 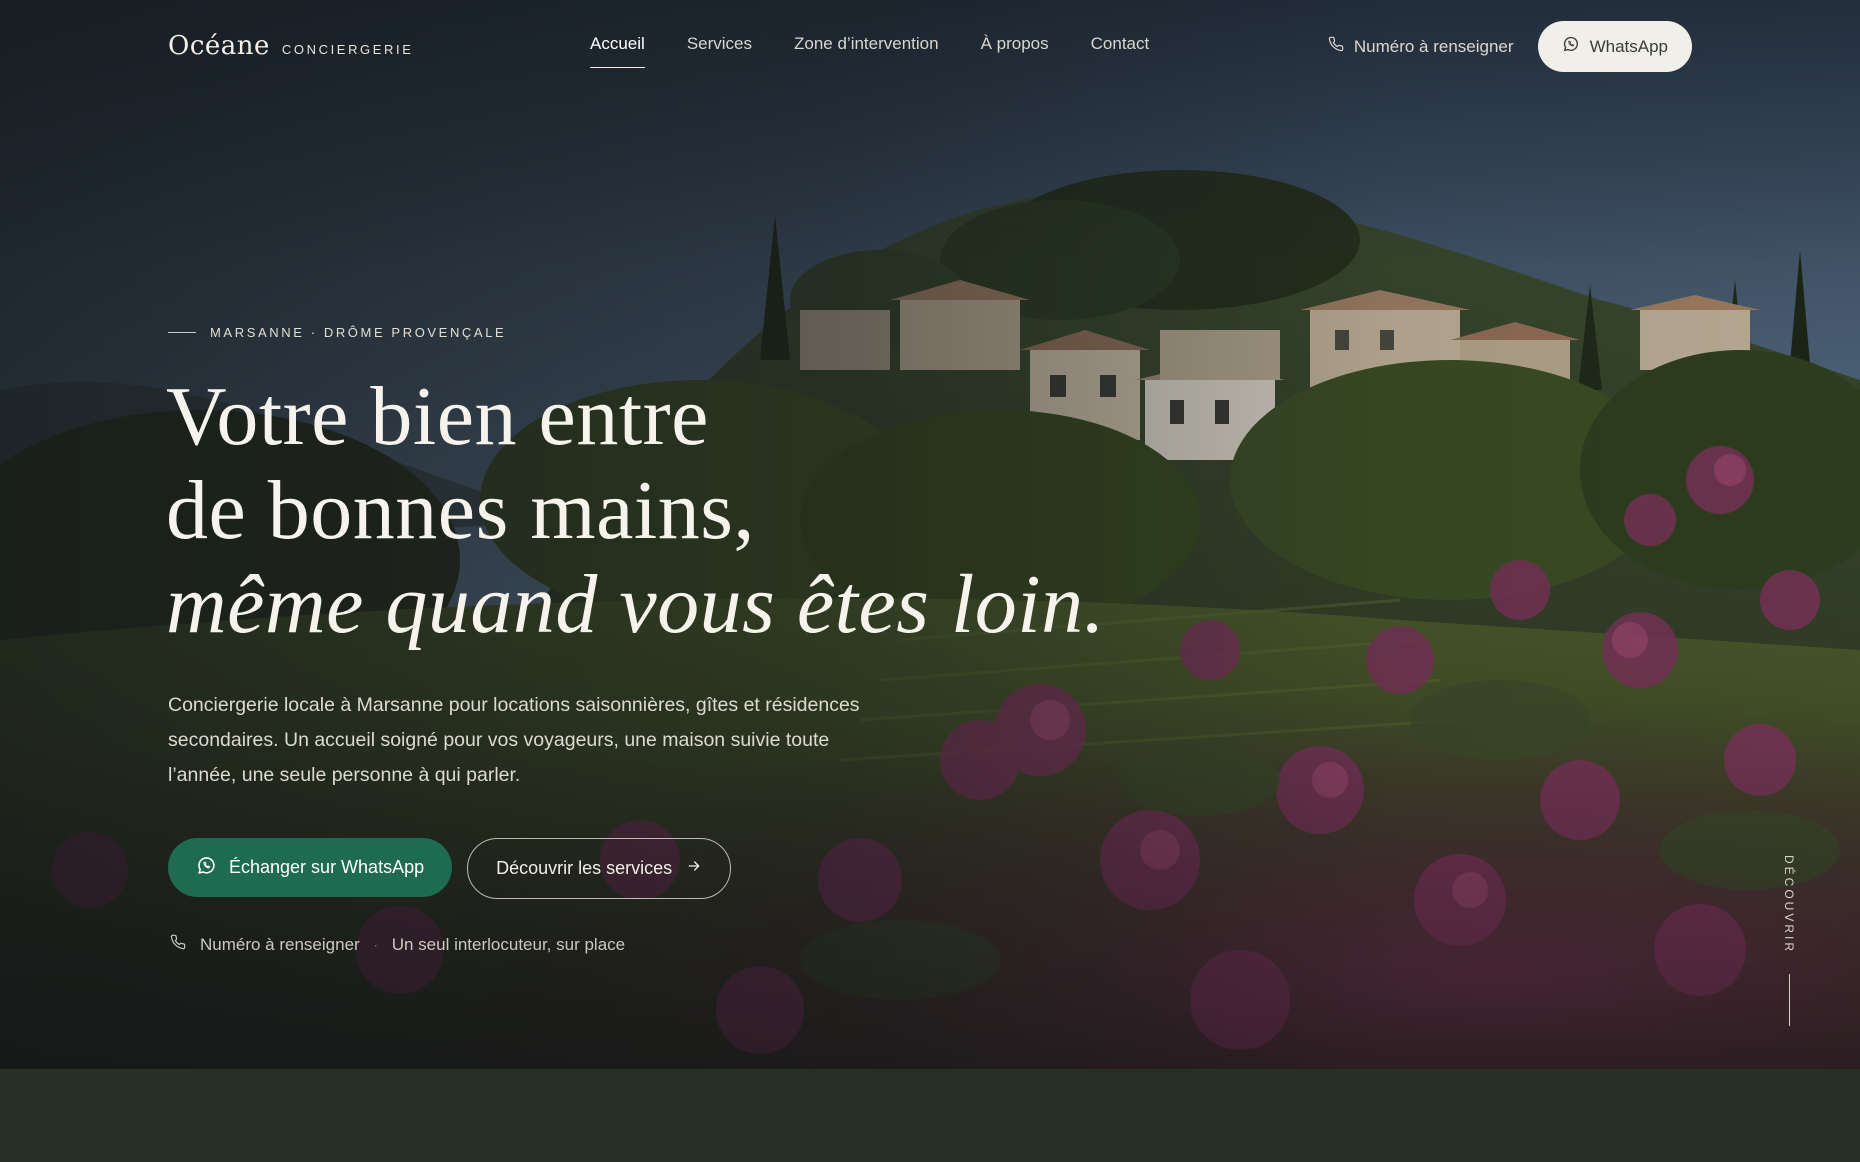 I want to click on logo: Océane CONCIERGERIE, so click(x=291, y=46).